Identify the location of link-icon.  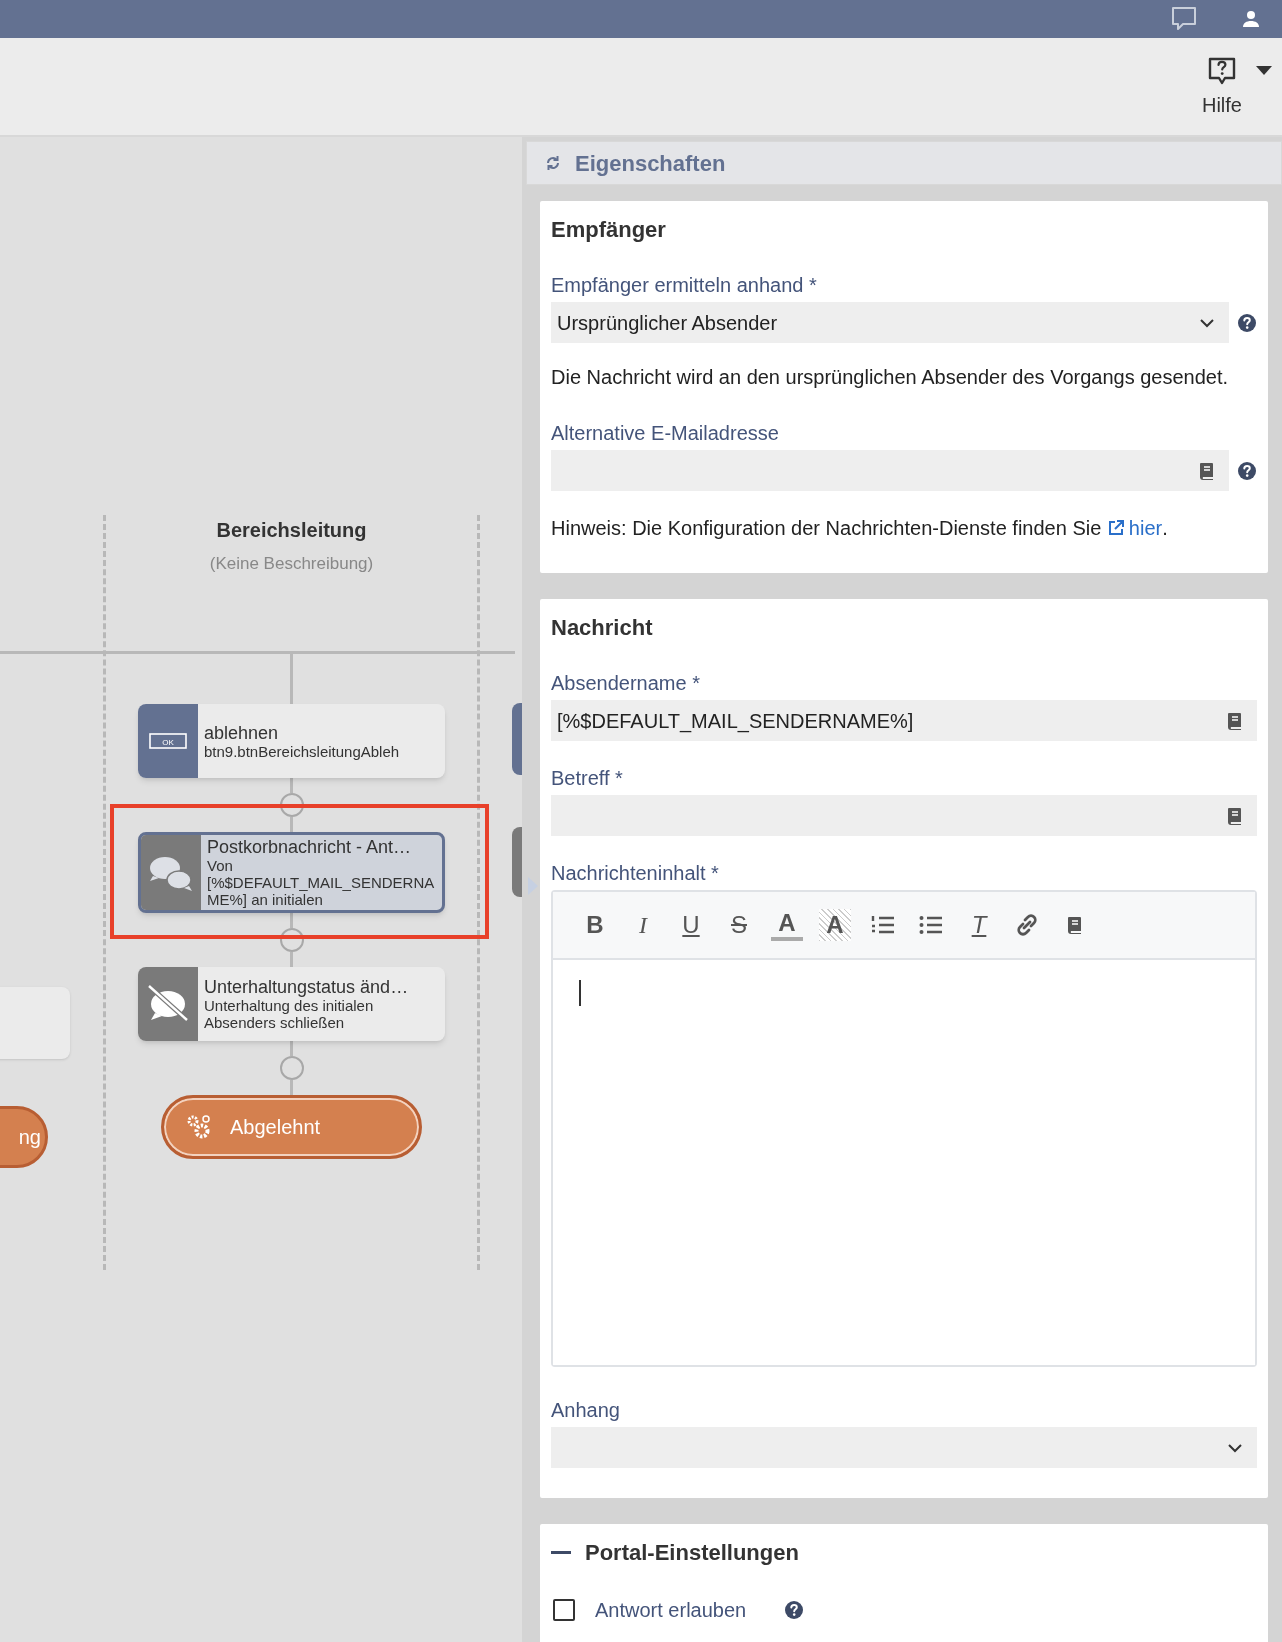
(1027, 925).